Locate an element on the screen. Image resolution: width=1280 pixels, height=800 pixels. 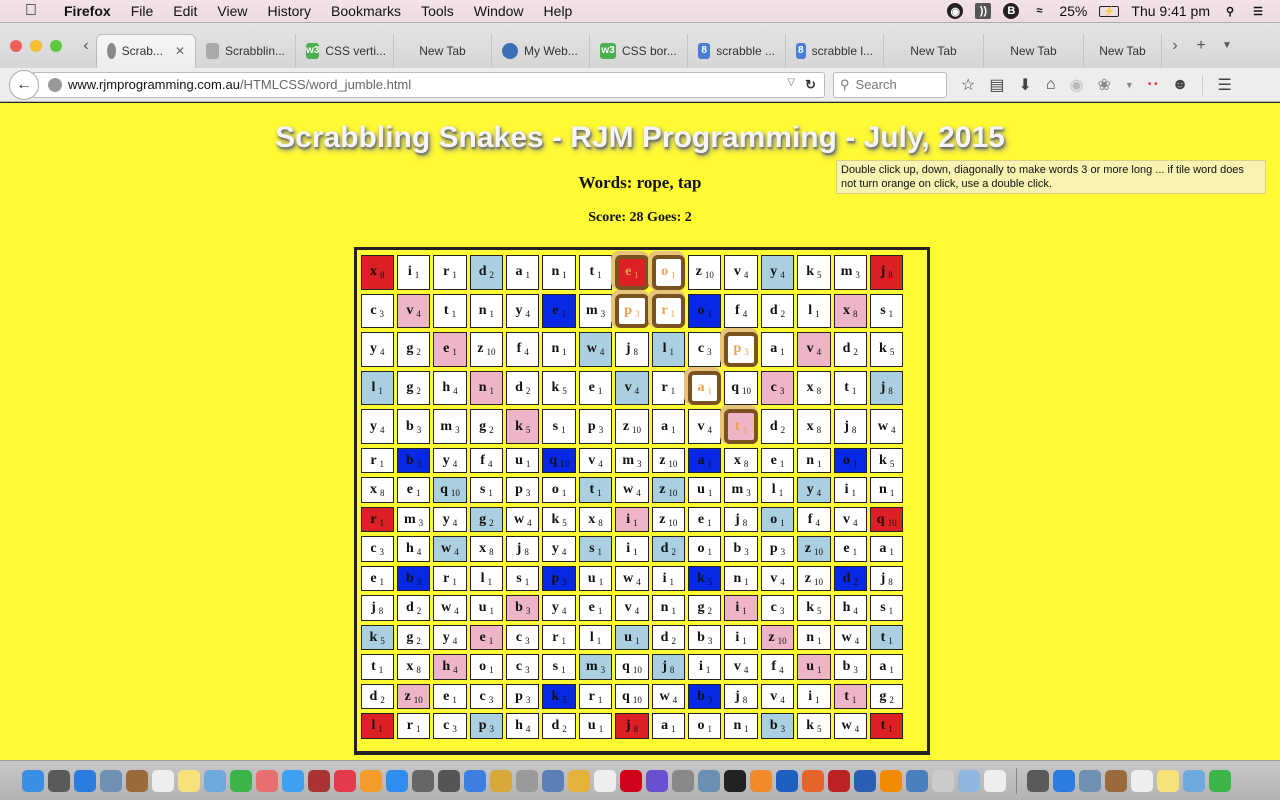
facetime-icon is located at coordinates (241, 780).